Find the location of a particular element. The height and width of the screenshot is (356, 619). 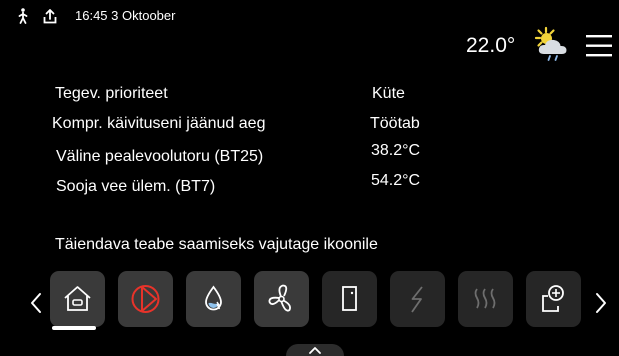

info-value-priority: Küte is located at coordinates (388, 93).